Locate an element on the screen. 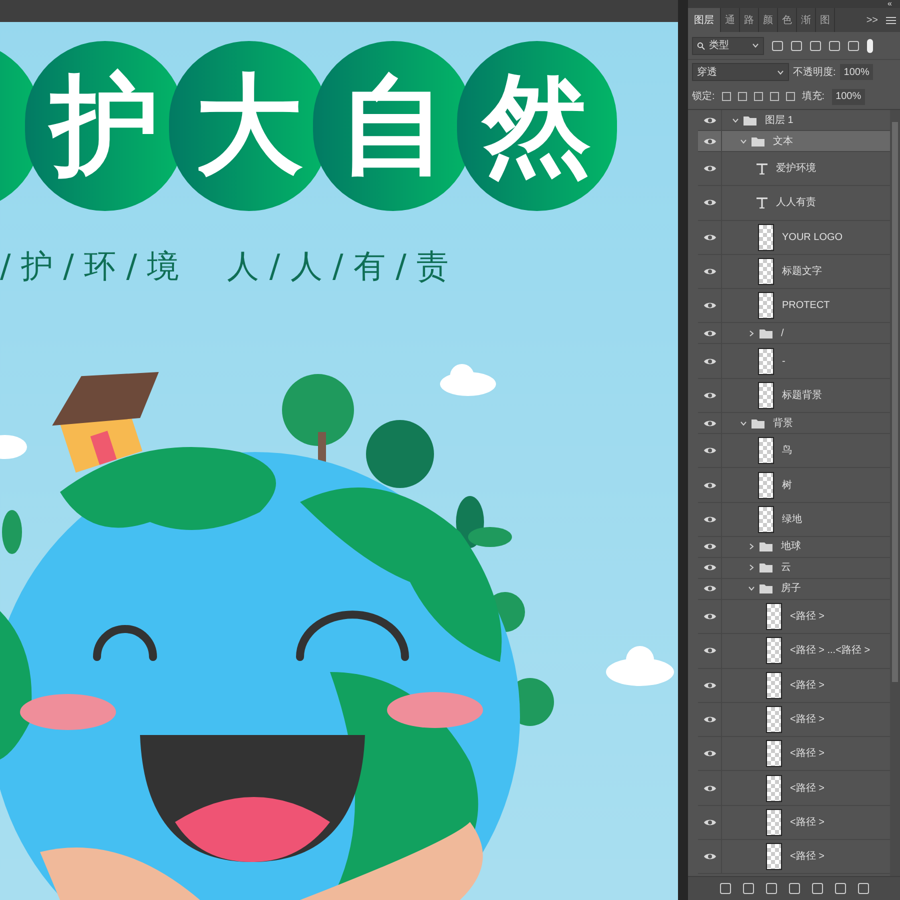 Image resolution: width=900 pixels, height=900 pixels. layer-row: - is located at coordinates (794, 361).